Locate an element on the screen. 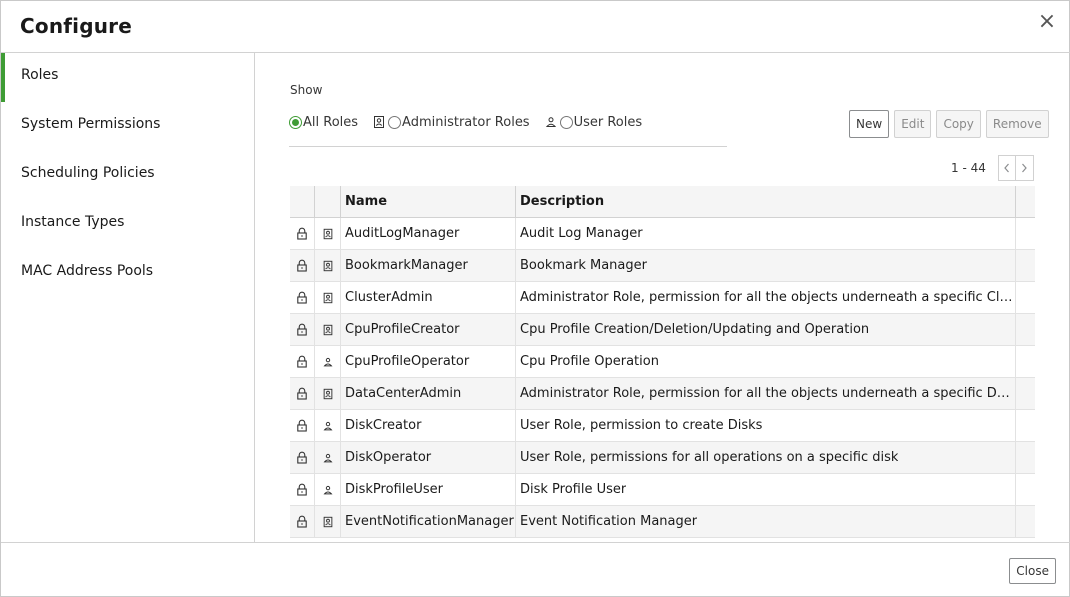  sidebar-item-roles: Roles is located at coordinates (127, 77).